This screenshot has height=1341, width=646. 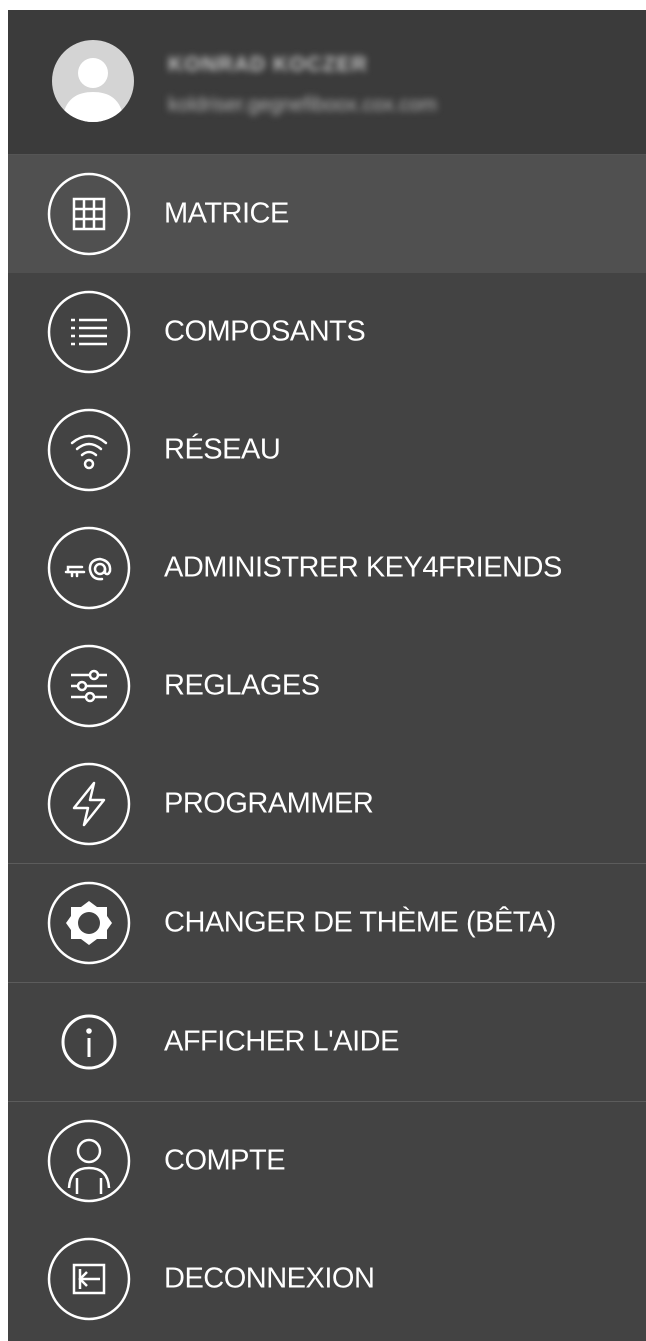 What do you see at coordinates (89, 214) in the screenshot?
I see `grid-icon` at bounding box center [89, 214].